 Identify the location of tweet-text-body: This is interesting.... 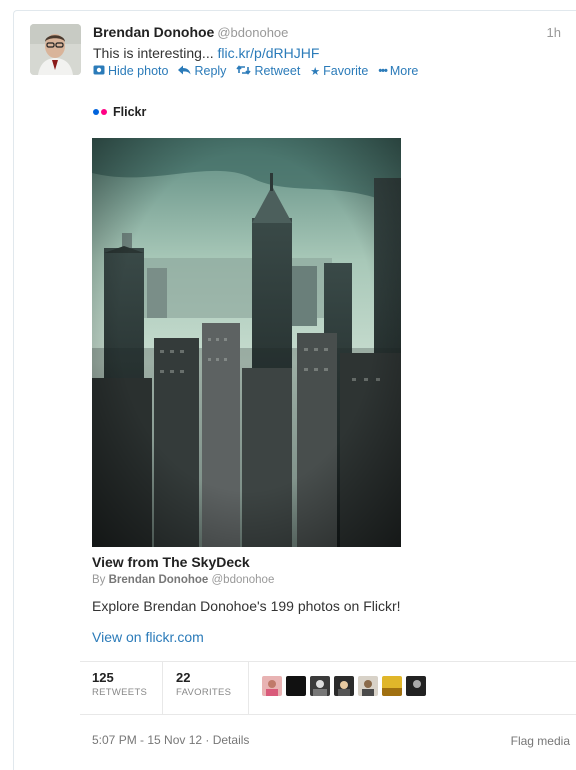
(155, 53).